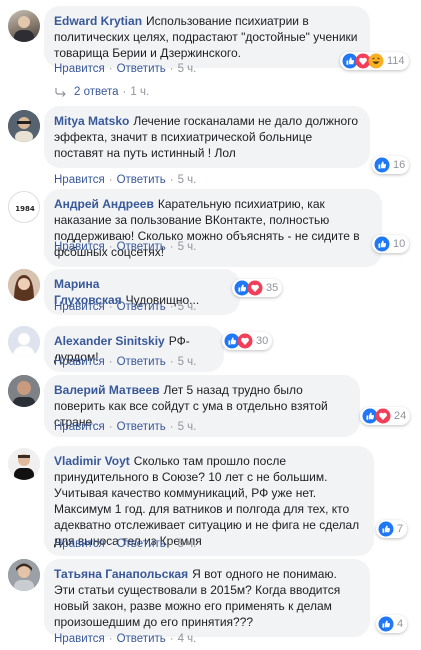 The width and height of the screenshot is (421, 650). What do you see at coordinates (400, 529) in the screenshot?
I see `reaction-count: 7` at bounding box center [400, 529].